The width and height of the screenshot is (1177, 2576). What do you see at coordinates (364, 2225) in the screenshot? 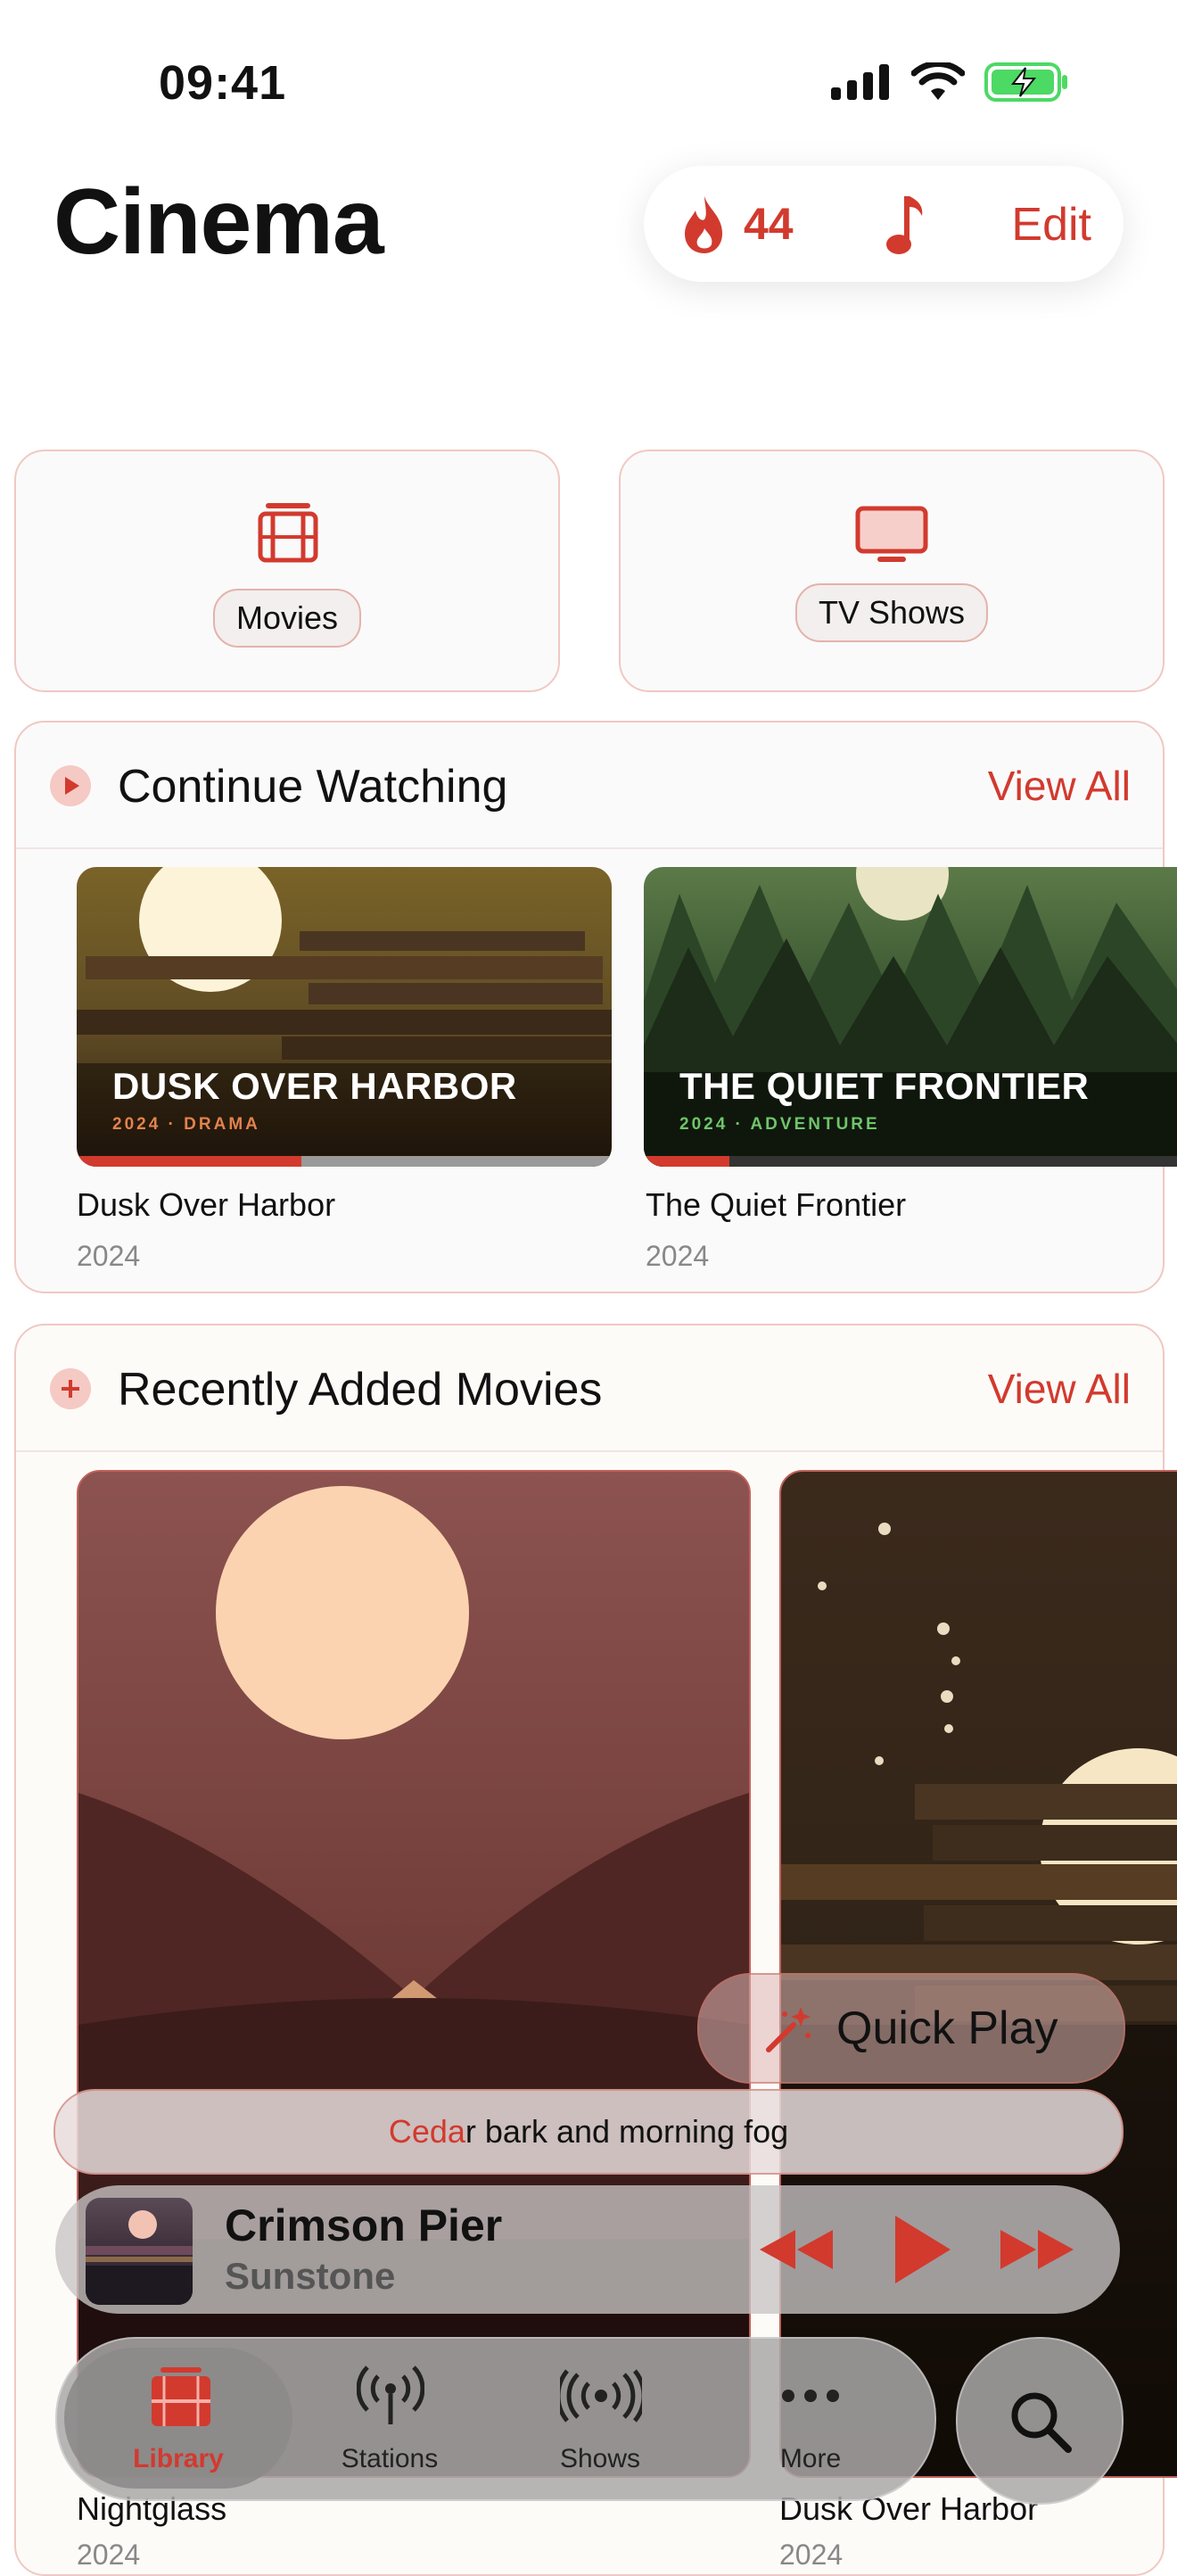
I see `now-playing-title: Crimson Pier` at bounding box center [364, 2225].